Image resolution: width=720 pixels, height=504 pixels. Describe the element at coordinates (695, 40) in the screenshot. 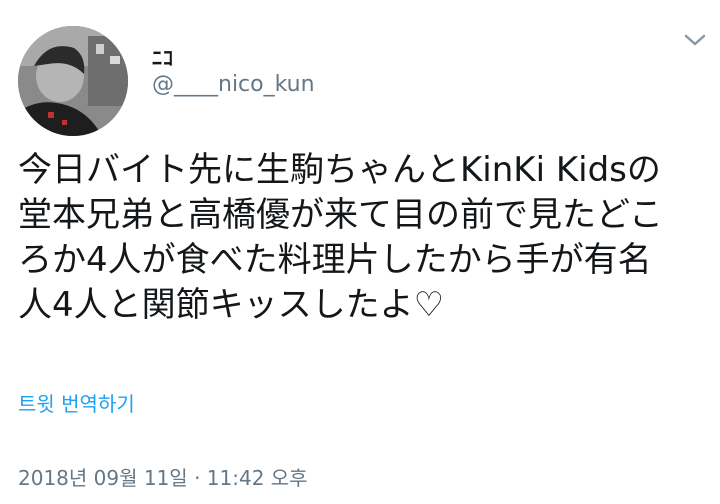

I see `chevron-down-icon` at that location.